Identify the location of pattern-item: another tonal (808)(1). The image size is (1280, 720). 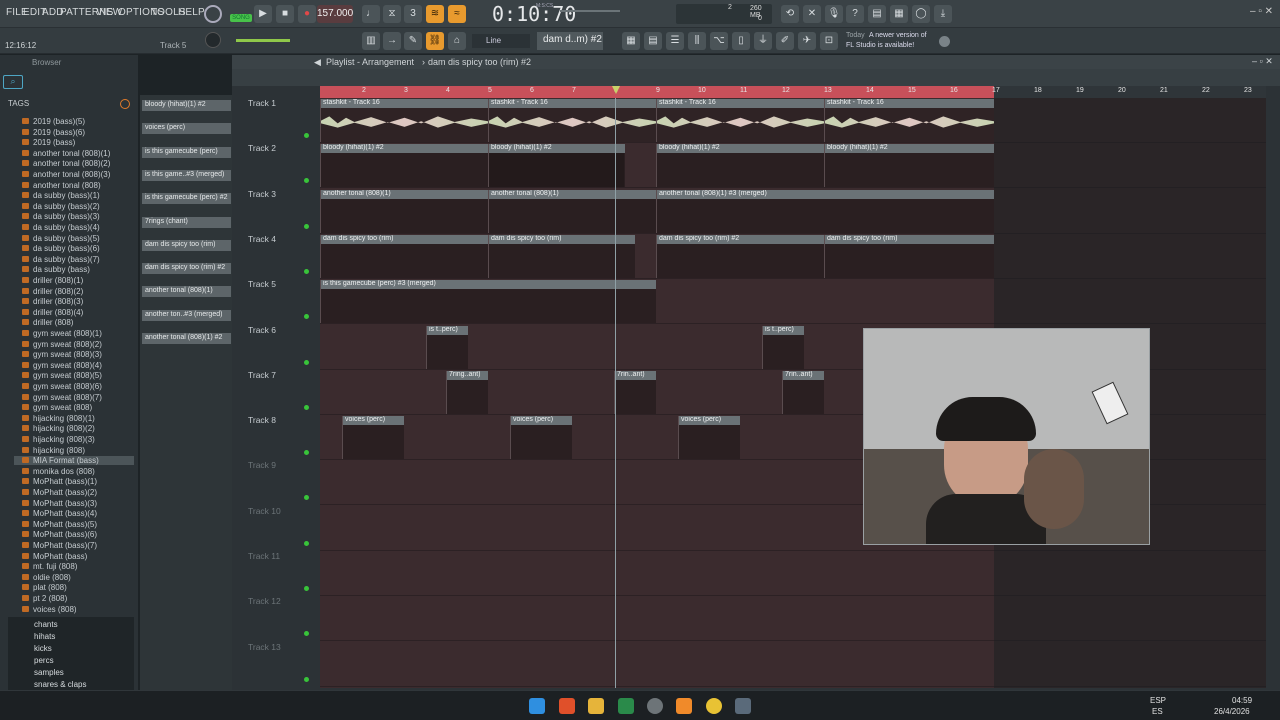
(186, 292).